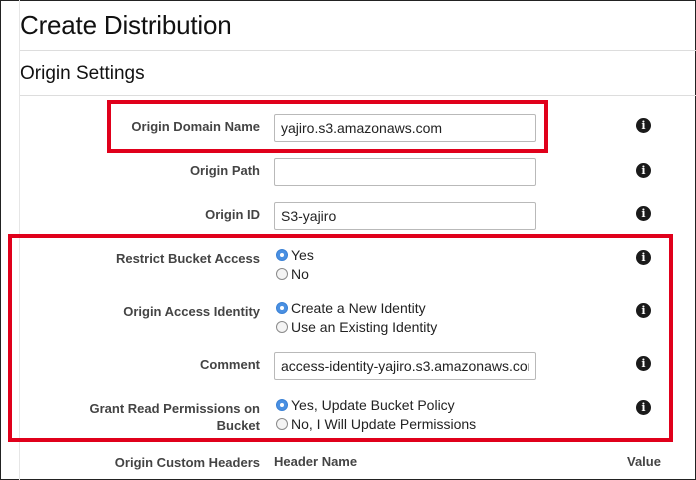 The width and height of the screenshot is (696, 480). What do you see at coordinates (644, 461) in the screenshot?
I see `value-column: Value` at bounding box center [644, 461].